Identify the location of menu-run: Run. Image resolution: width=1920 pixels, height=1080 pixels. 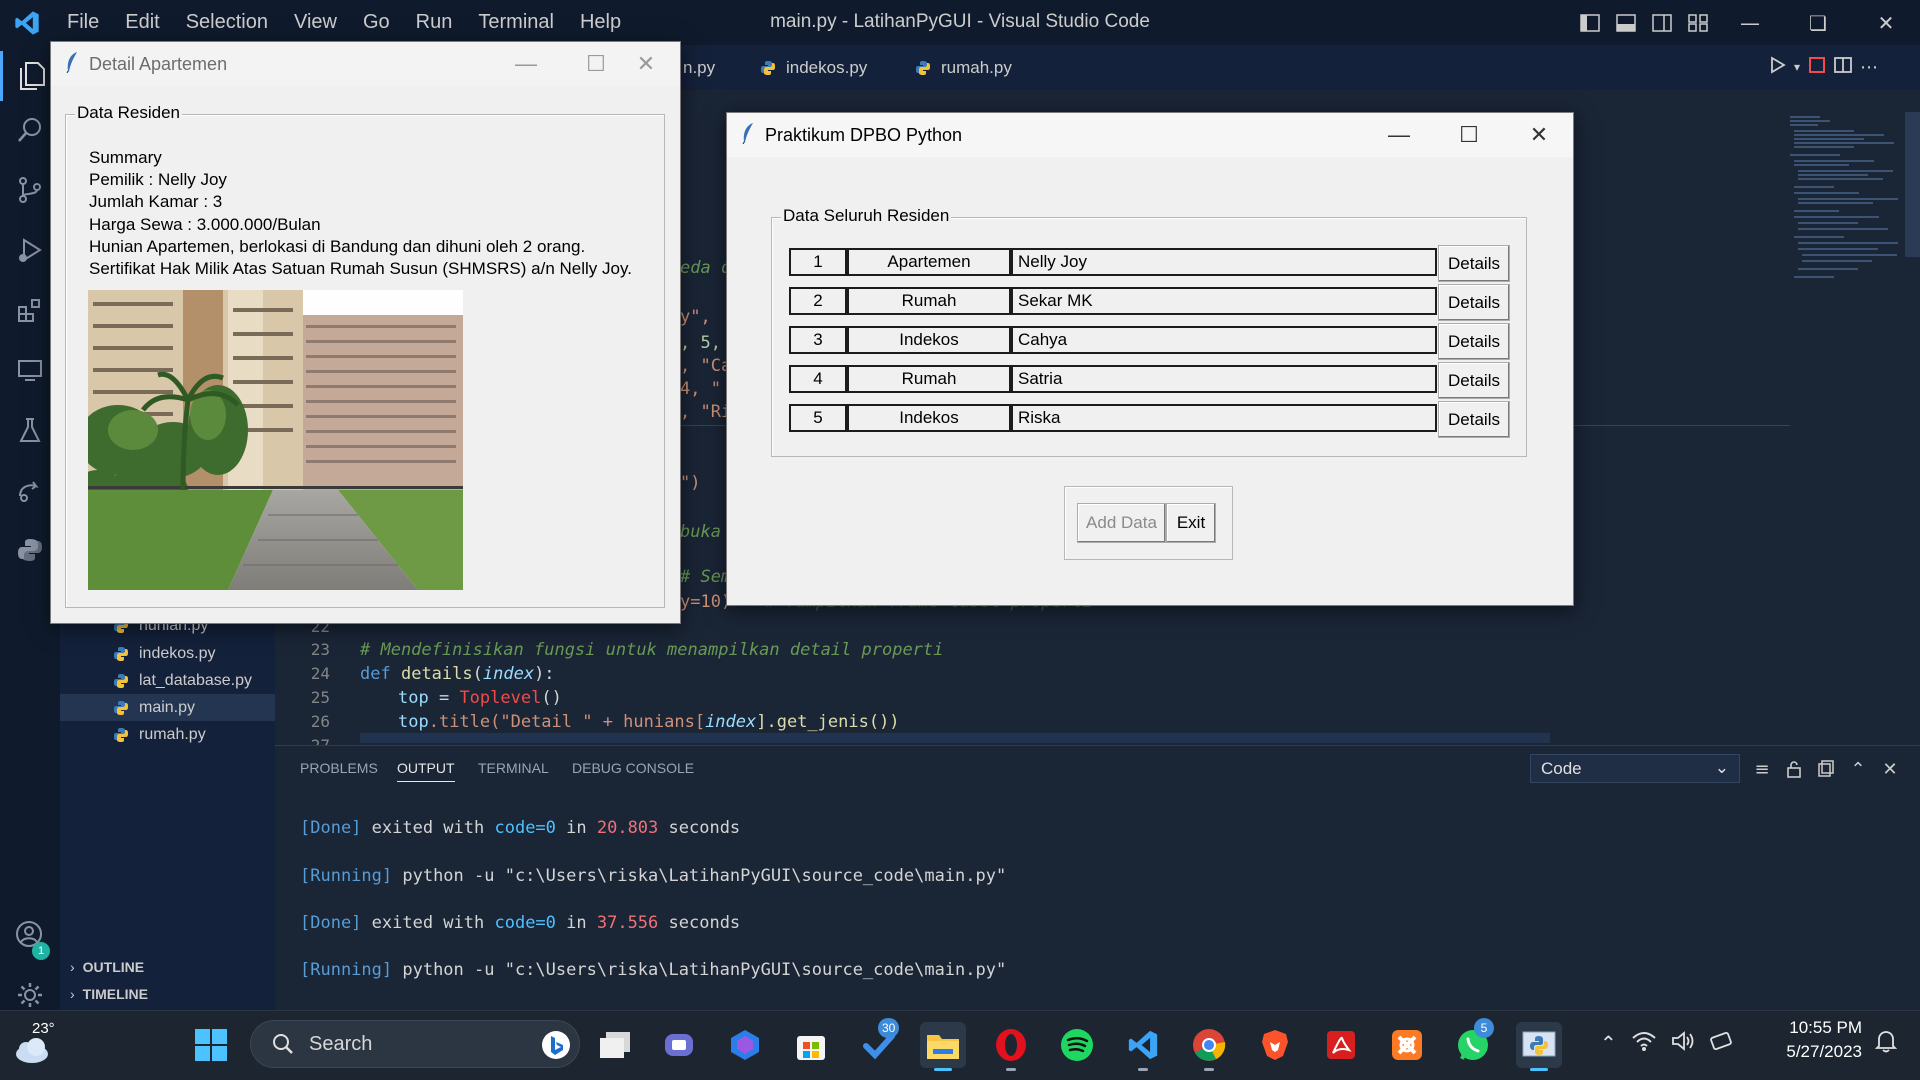
(434, 22).